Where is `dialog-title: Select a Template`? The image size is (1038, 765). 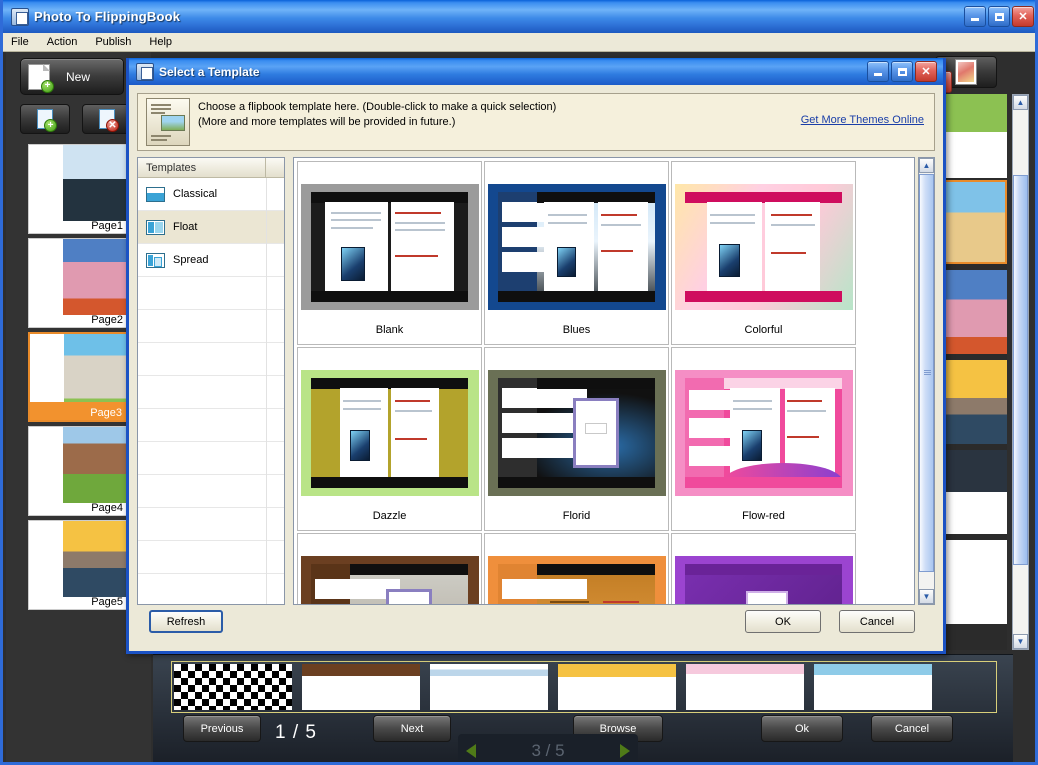 dialog-title: Select a Template is located at coordinates (209, 71).